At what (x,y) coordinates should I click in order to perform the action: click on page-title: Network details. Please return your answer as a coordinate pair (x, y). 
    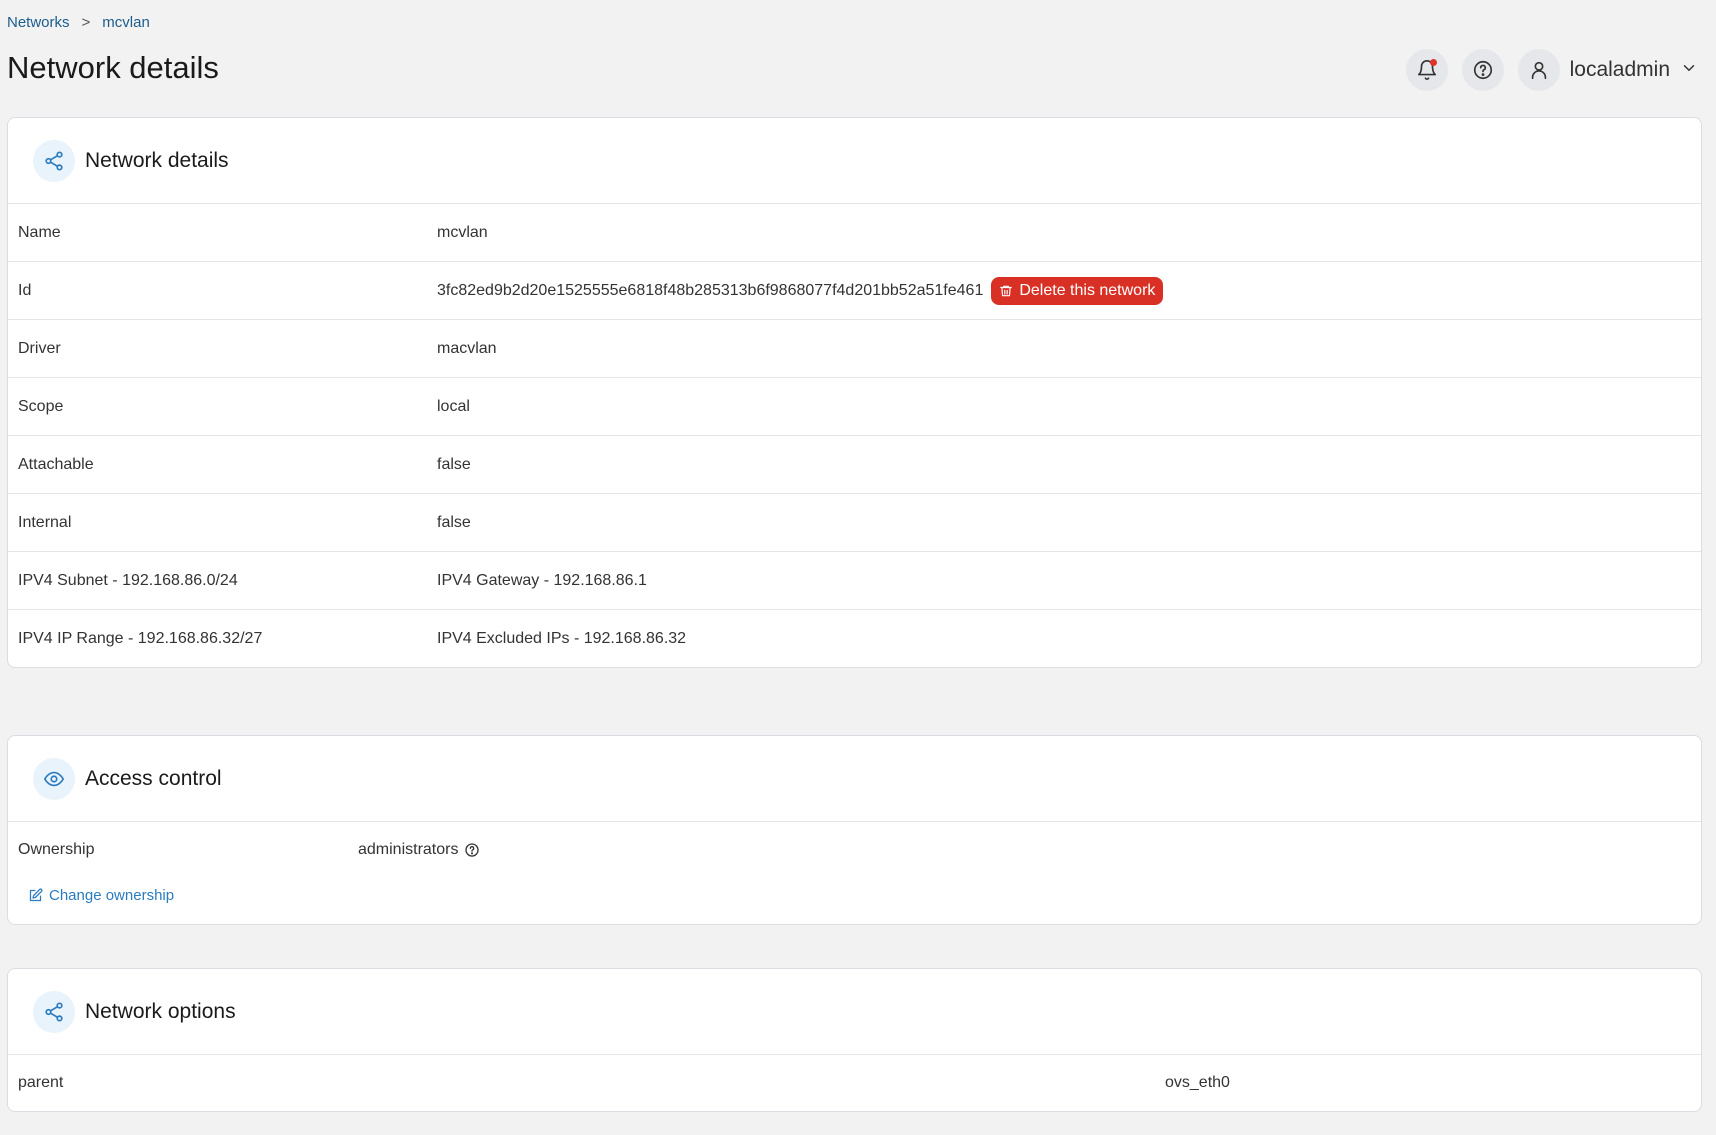
    Looking at the image, I should click on (113, 67).